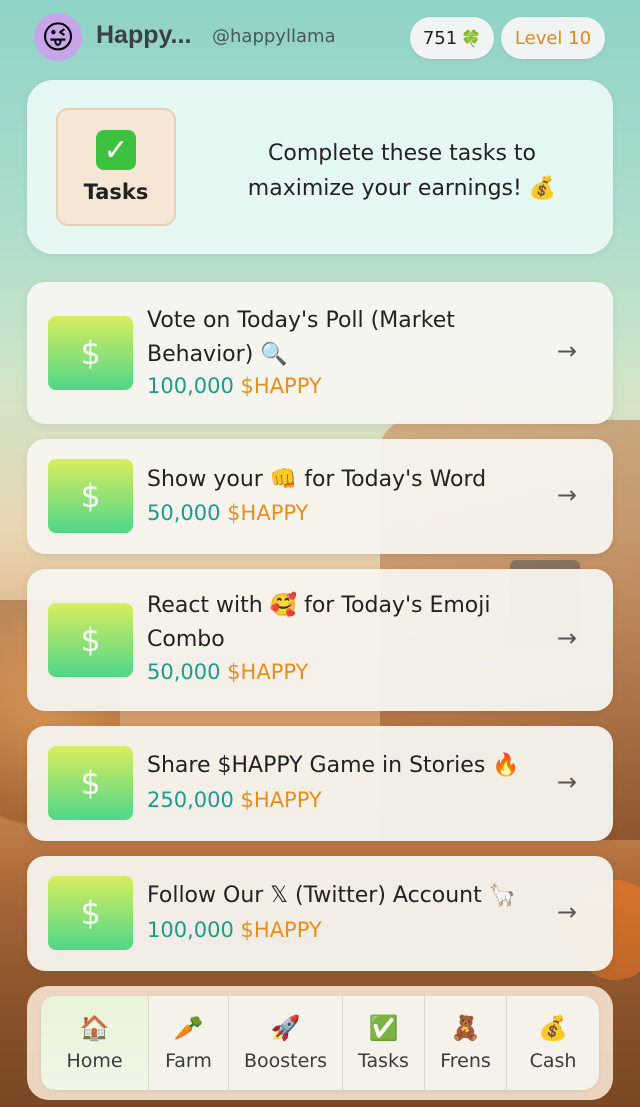 This screenshot has width=640, height=1107. I want to click on level-pill: Level 10, so click(553, 38).